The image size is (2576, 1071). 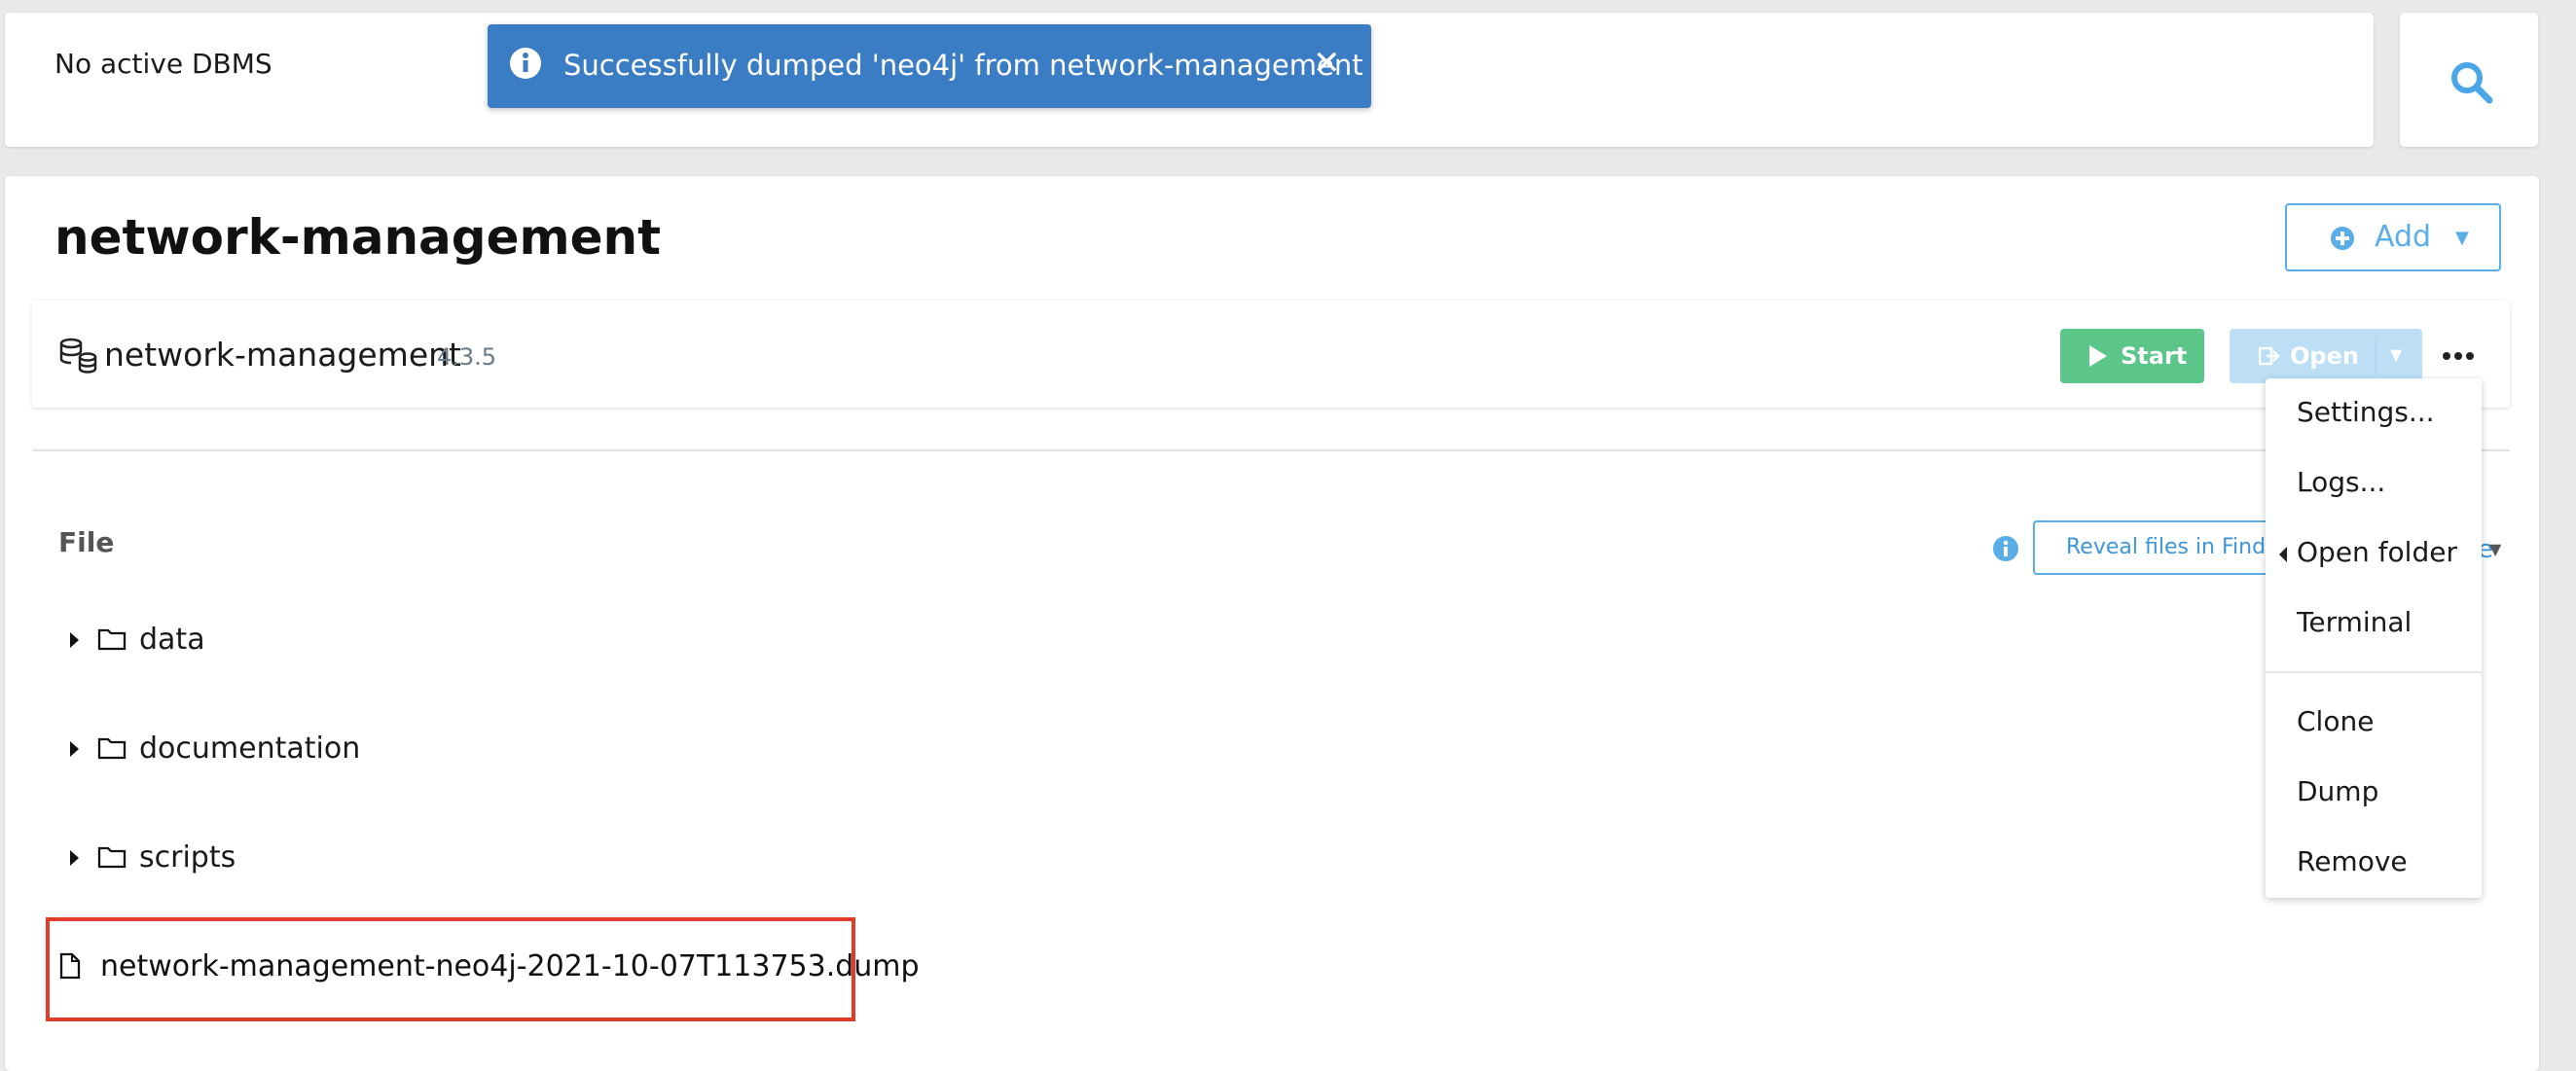 What do you see at coordinates (2154, 356) in the screenshot?
I see `start-button-label: Start` at bounding box center [2154, 356].